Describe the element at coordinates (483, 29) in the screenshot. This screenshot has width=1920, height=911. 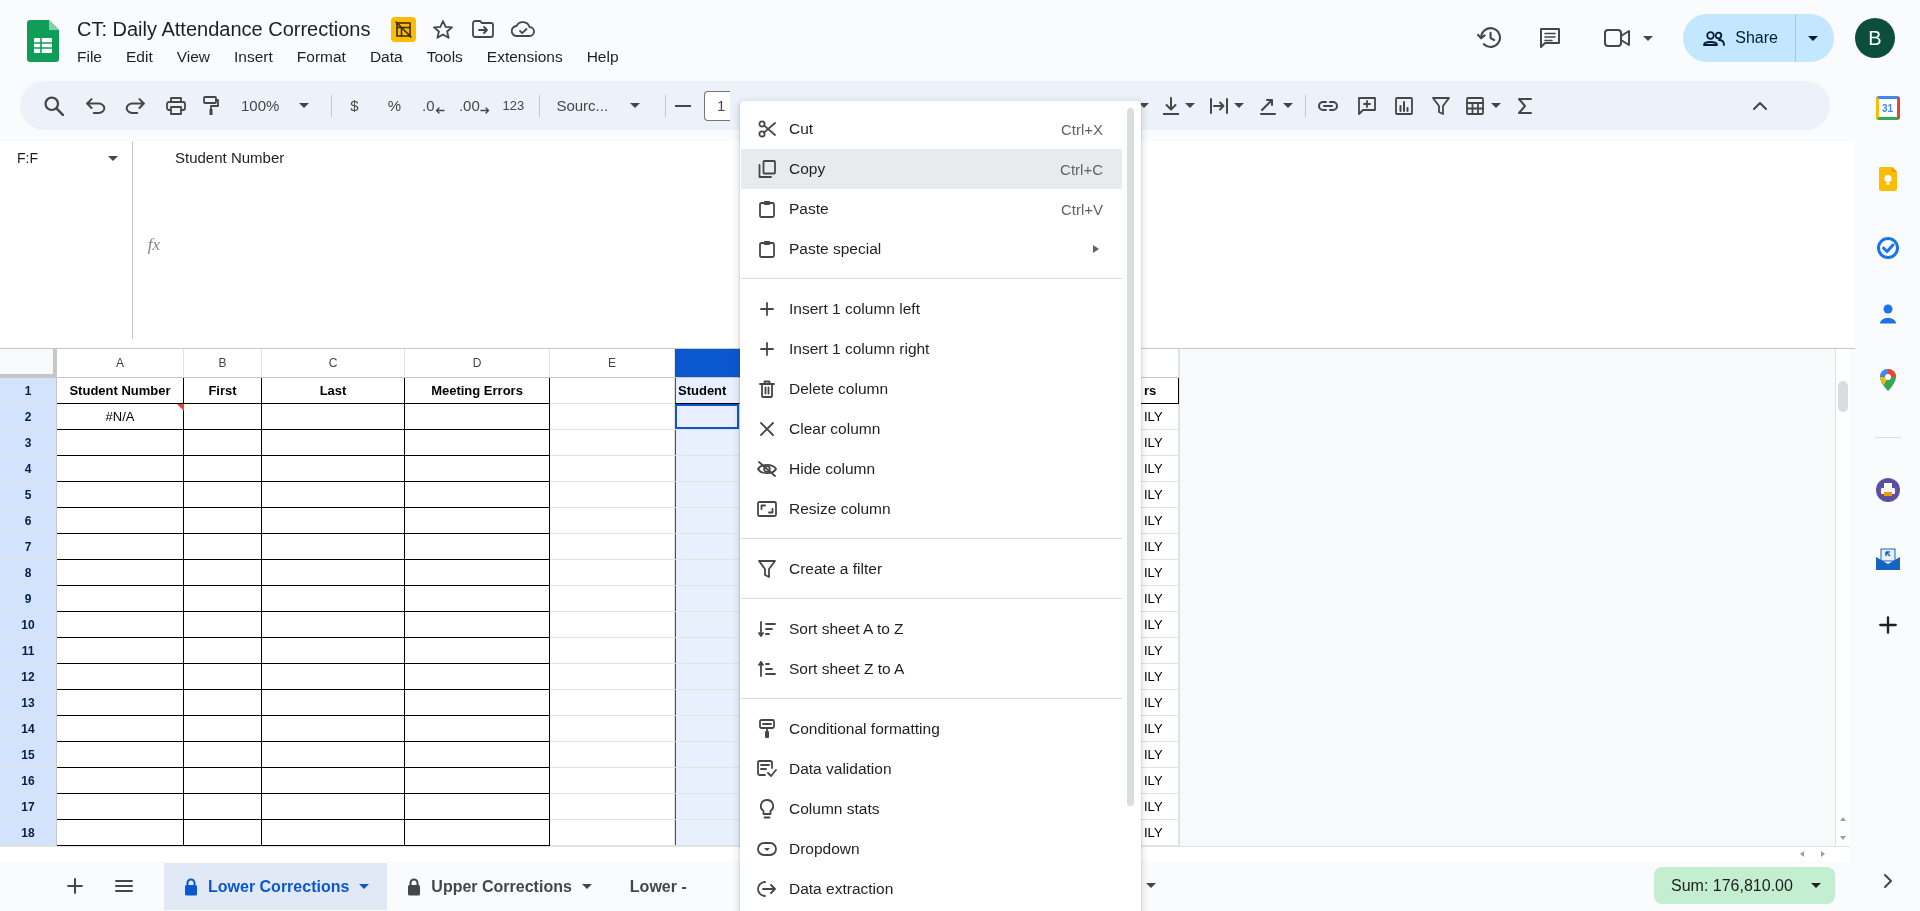
I see `folder-arrow-icon` at that location.